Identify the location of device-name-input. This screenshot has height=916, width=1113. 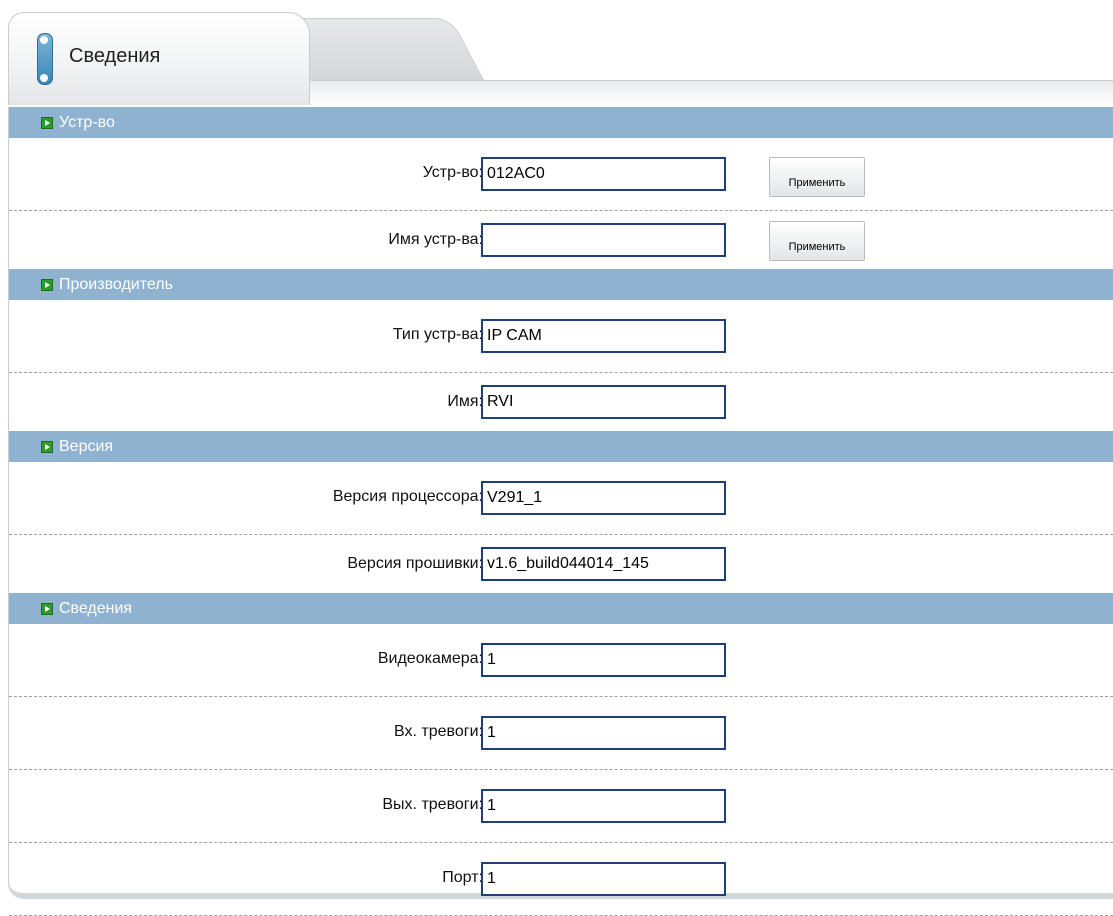
(603, 240).